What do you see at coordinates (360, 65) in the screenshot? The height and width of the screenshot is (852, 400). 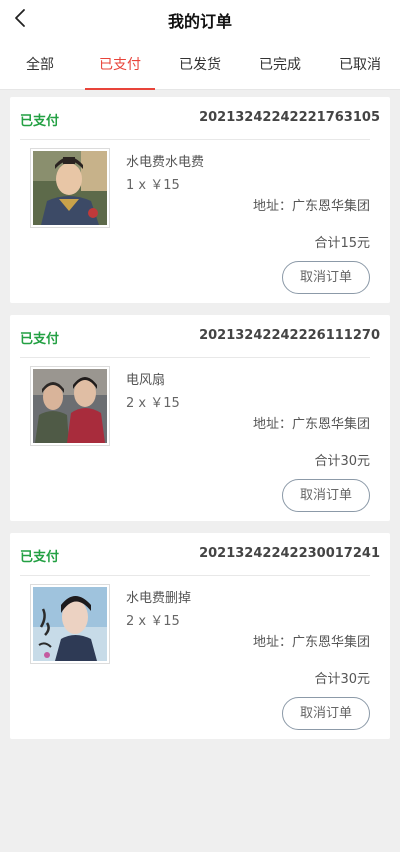 I see `tab-cancelled: 已取消` at bounding box center [360, 65].